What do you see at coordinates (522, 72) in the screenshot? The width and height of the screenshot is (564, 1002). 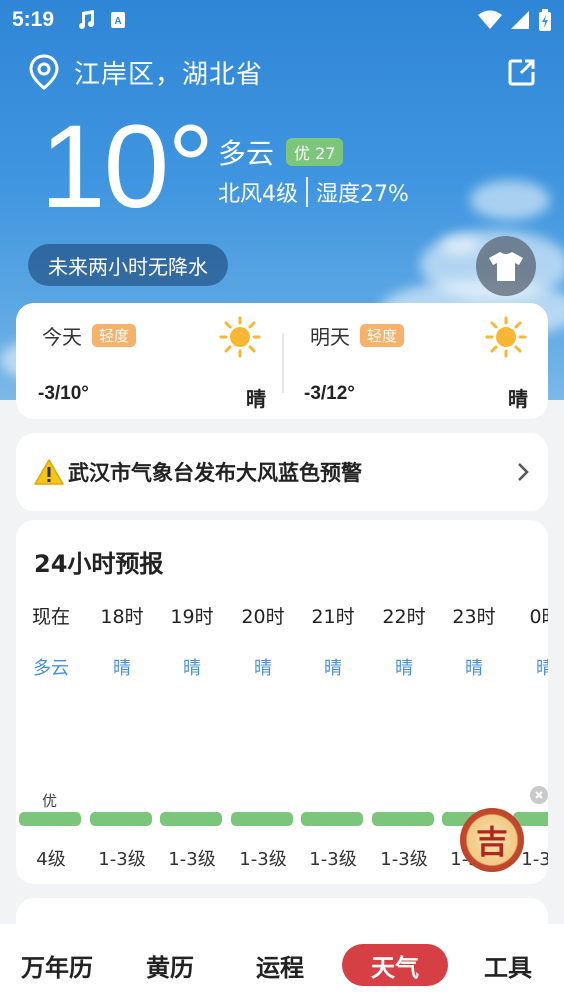 I see `share-icon` at bounding box center [522, 72].